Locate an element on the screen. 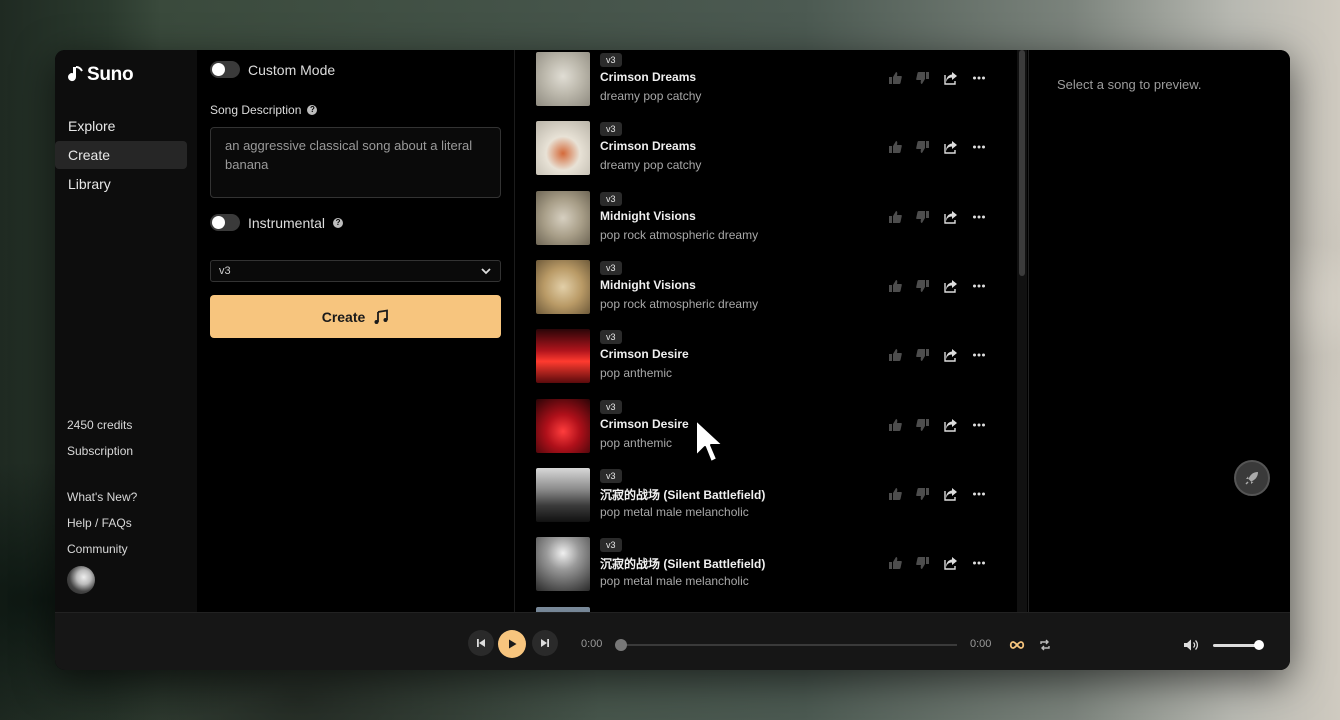  list-item is located at coordinates (766, 608).